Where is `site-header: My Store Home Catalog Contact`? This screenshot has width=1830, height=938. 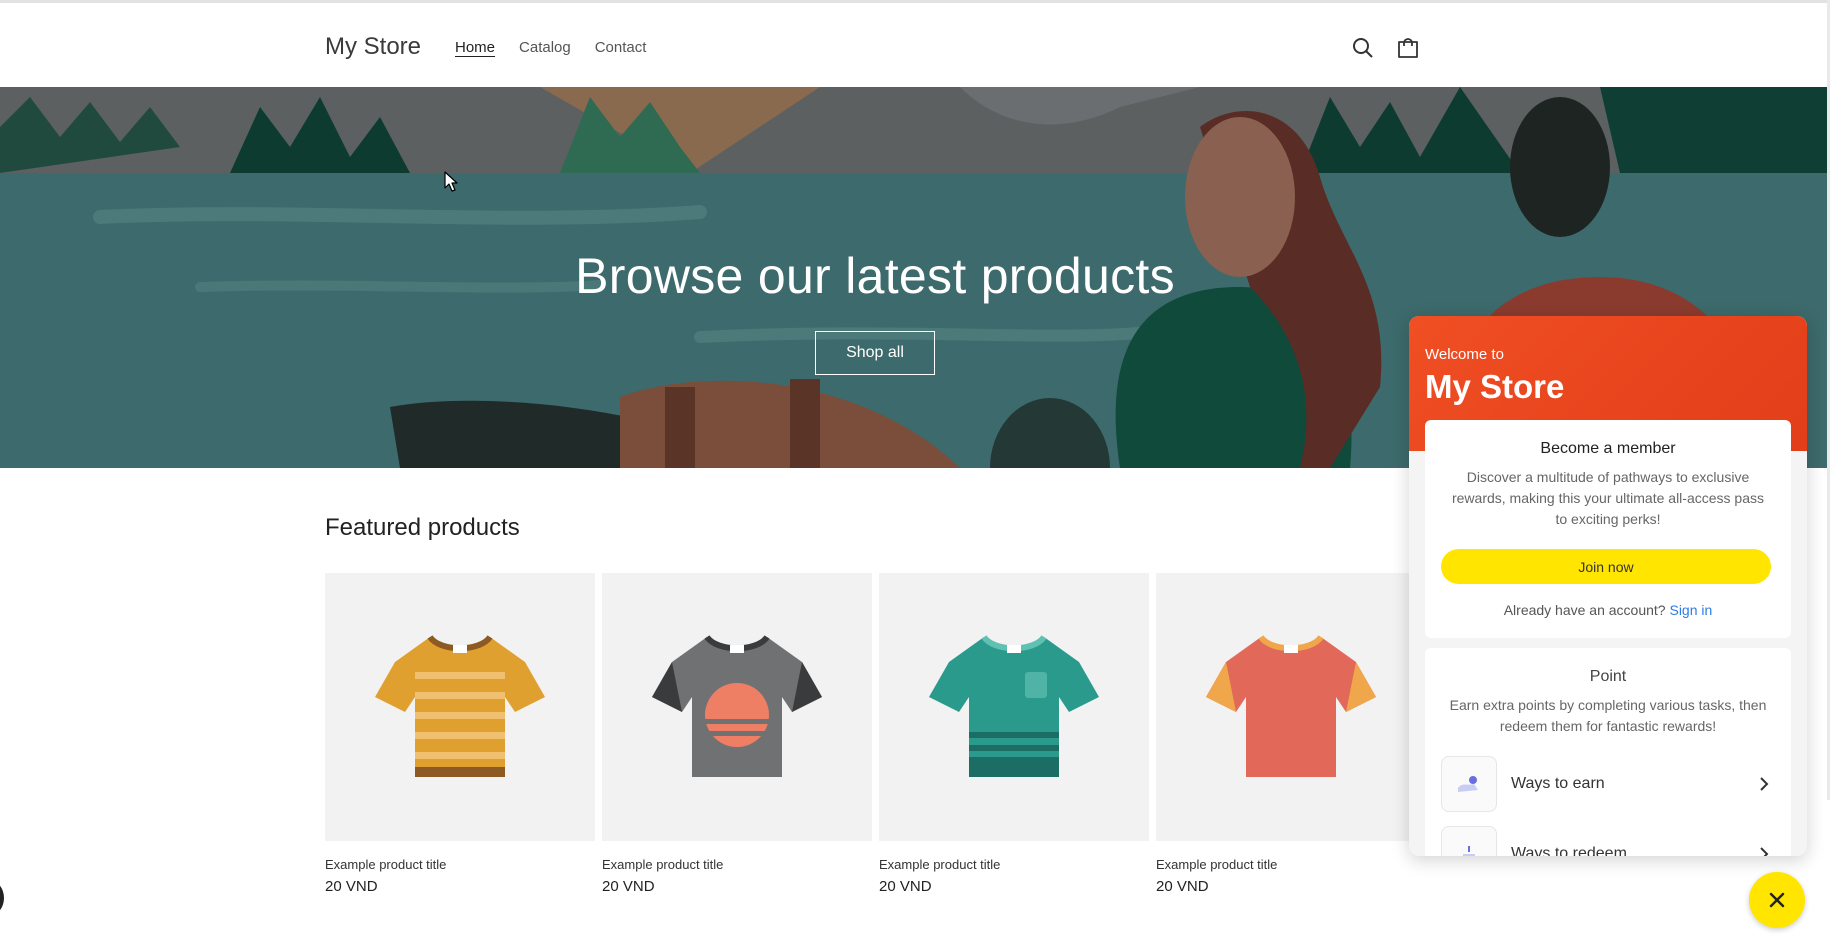 site-header: My Store Home Catalog Contact is located at coordinates (915, 45).